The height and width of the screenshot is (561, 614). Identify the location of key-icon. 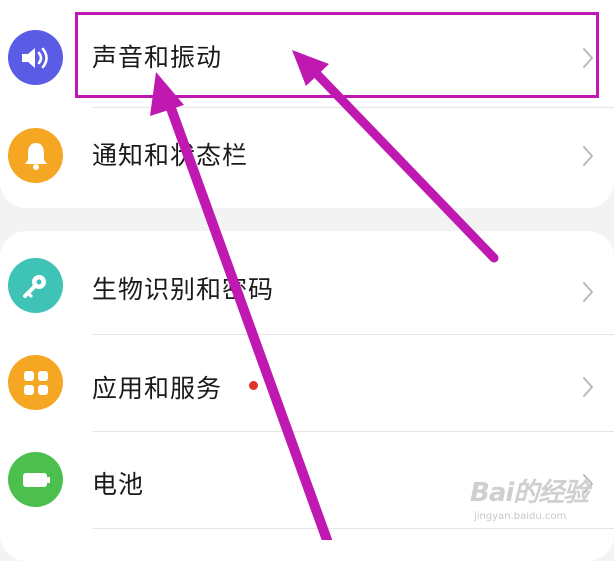
(35, 285).